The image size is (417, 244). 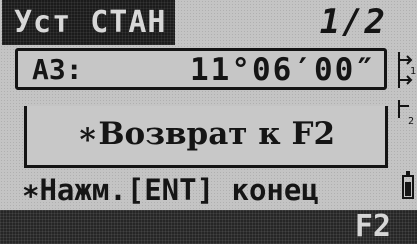 What do you see at coordinates (411, 121) in the screenshot?
I see `svg-text: 2` at bounding box center [411, 121].